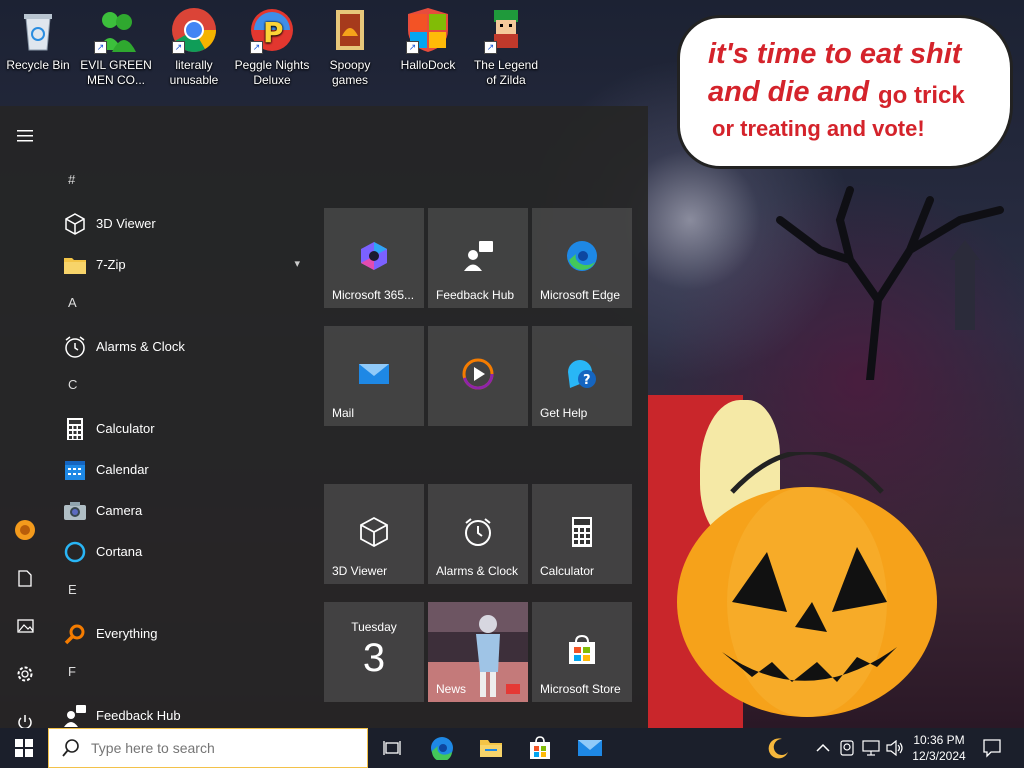 Image resolution: width=1024 pixels, height=768 pixels. I want to click on start-rail, so click(25, 418).